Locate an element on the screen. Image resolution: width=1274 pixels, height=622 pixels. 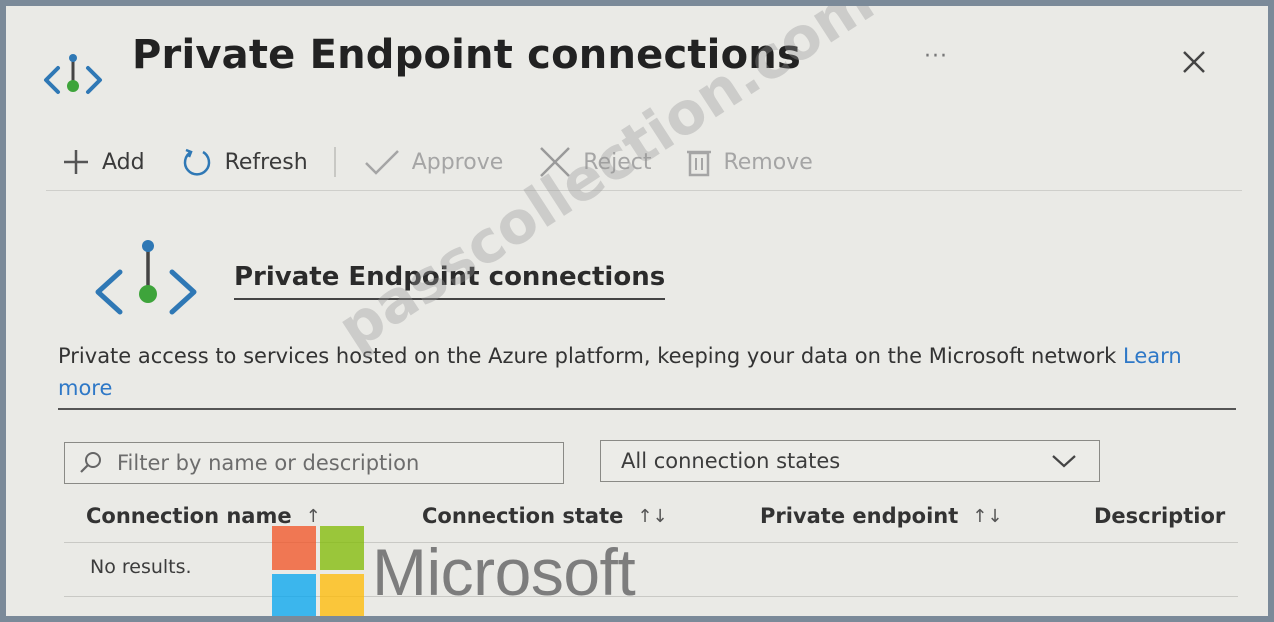
approve-label: Approve is located at coordinates (457, 162).